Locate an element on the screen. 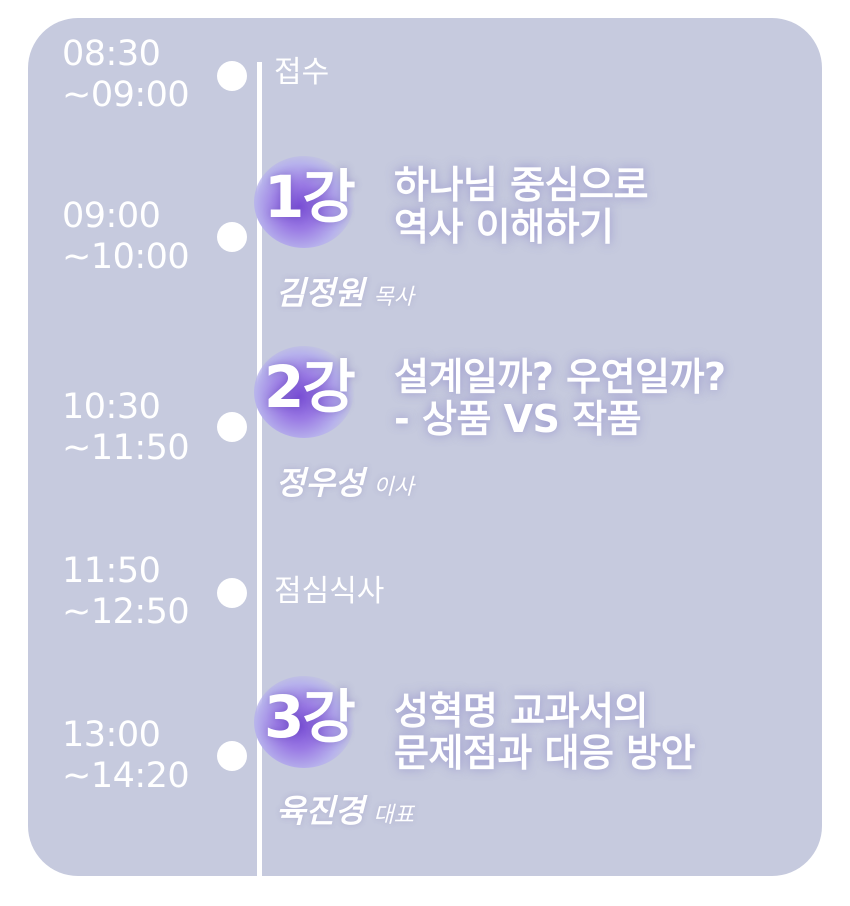 This screenshot has height=906, width=850. lecture2-badge-text: 2강 is located at coordinates (310, 387).